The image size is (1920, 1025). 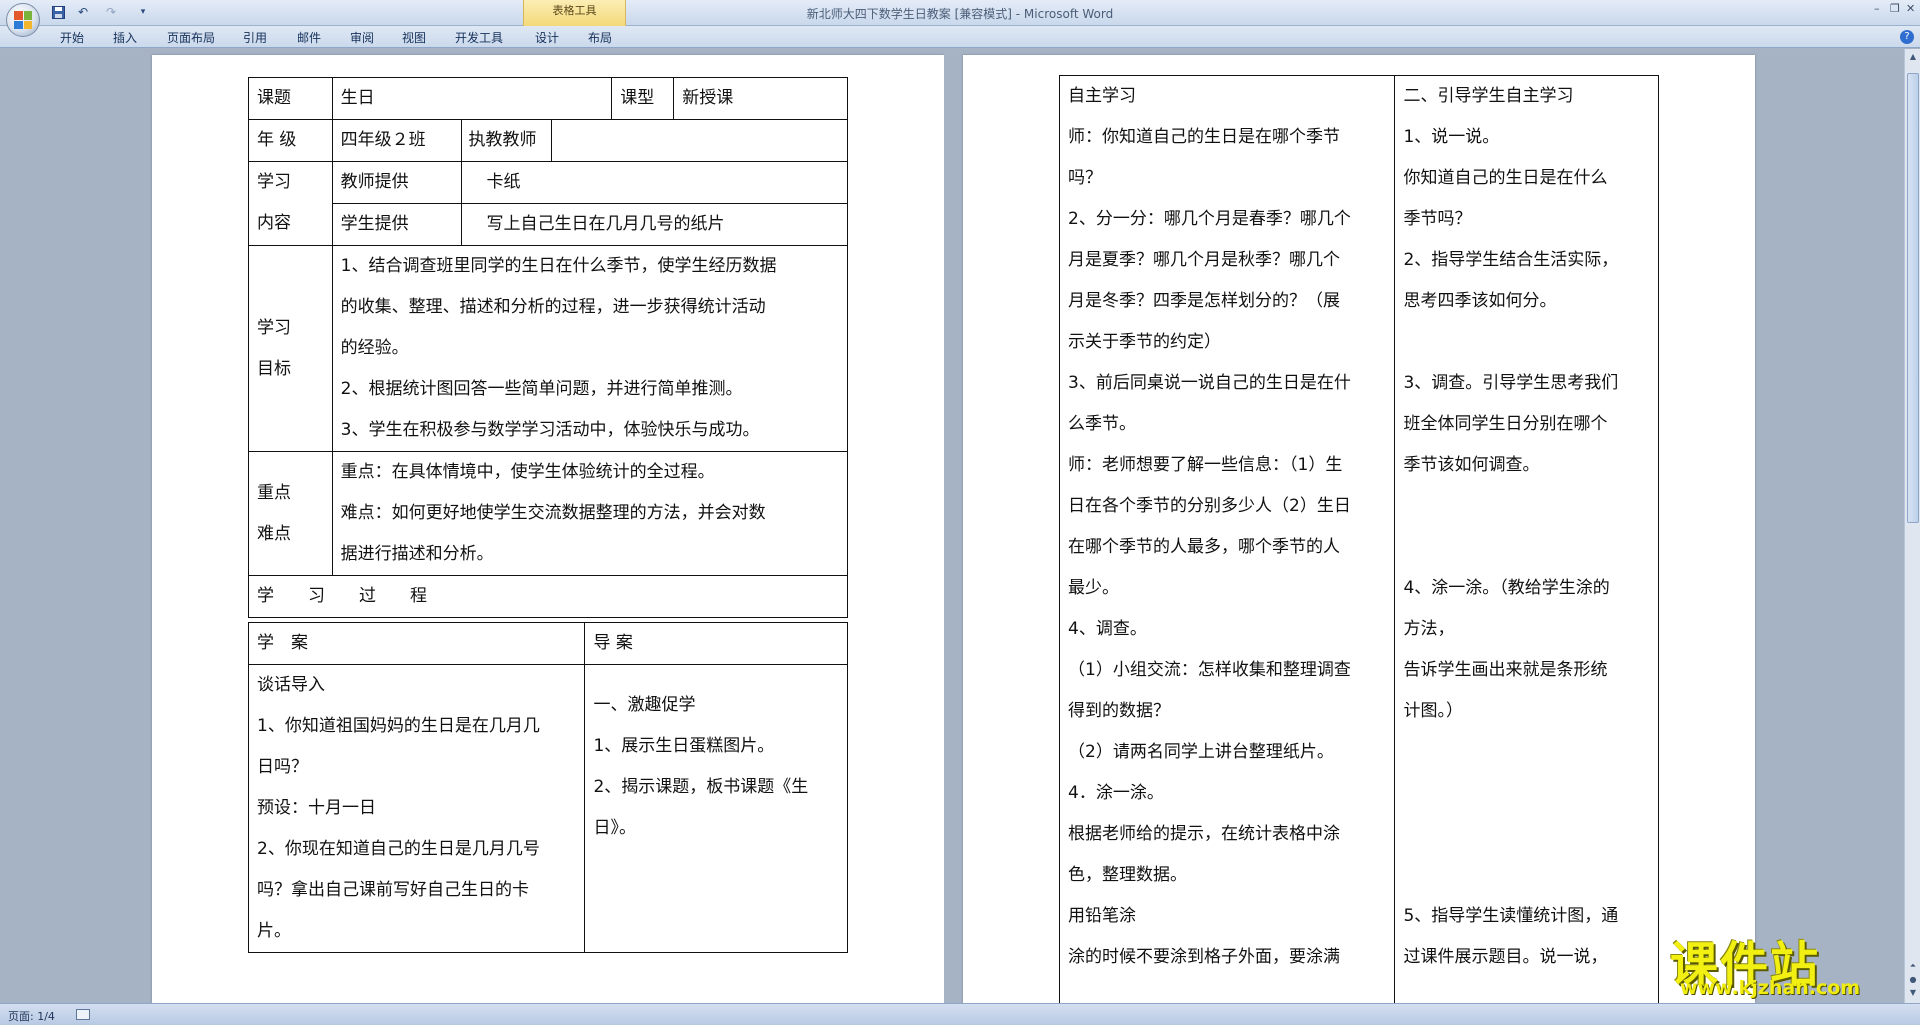 I want to click on guide-line: 4、涂一涂。（教给学生涂的, so click(x=1506, y=588).